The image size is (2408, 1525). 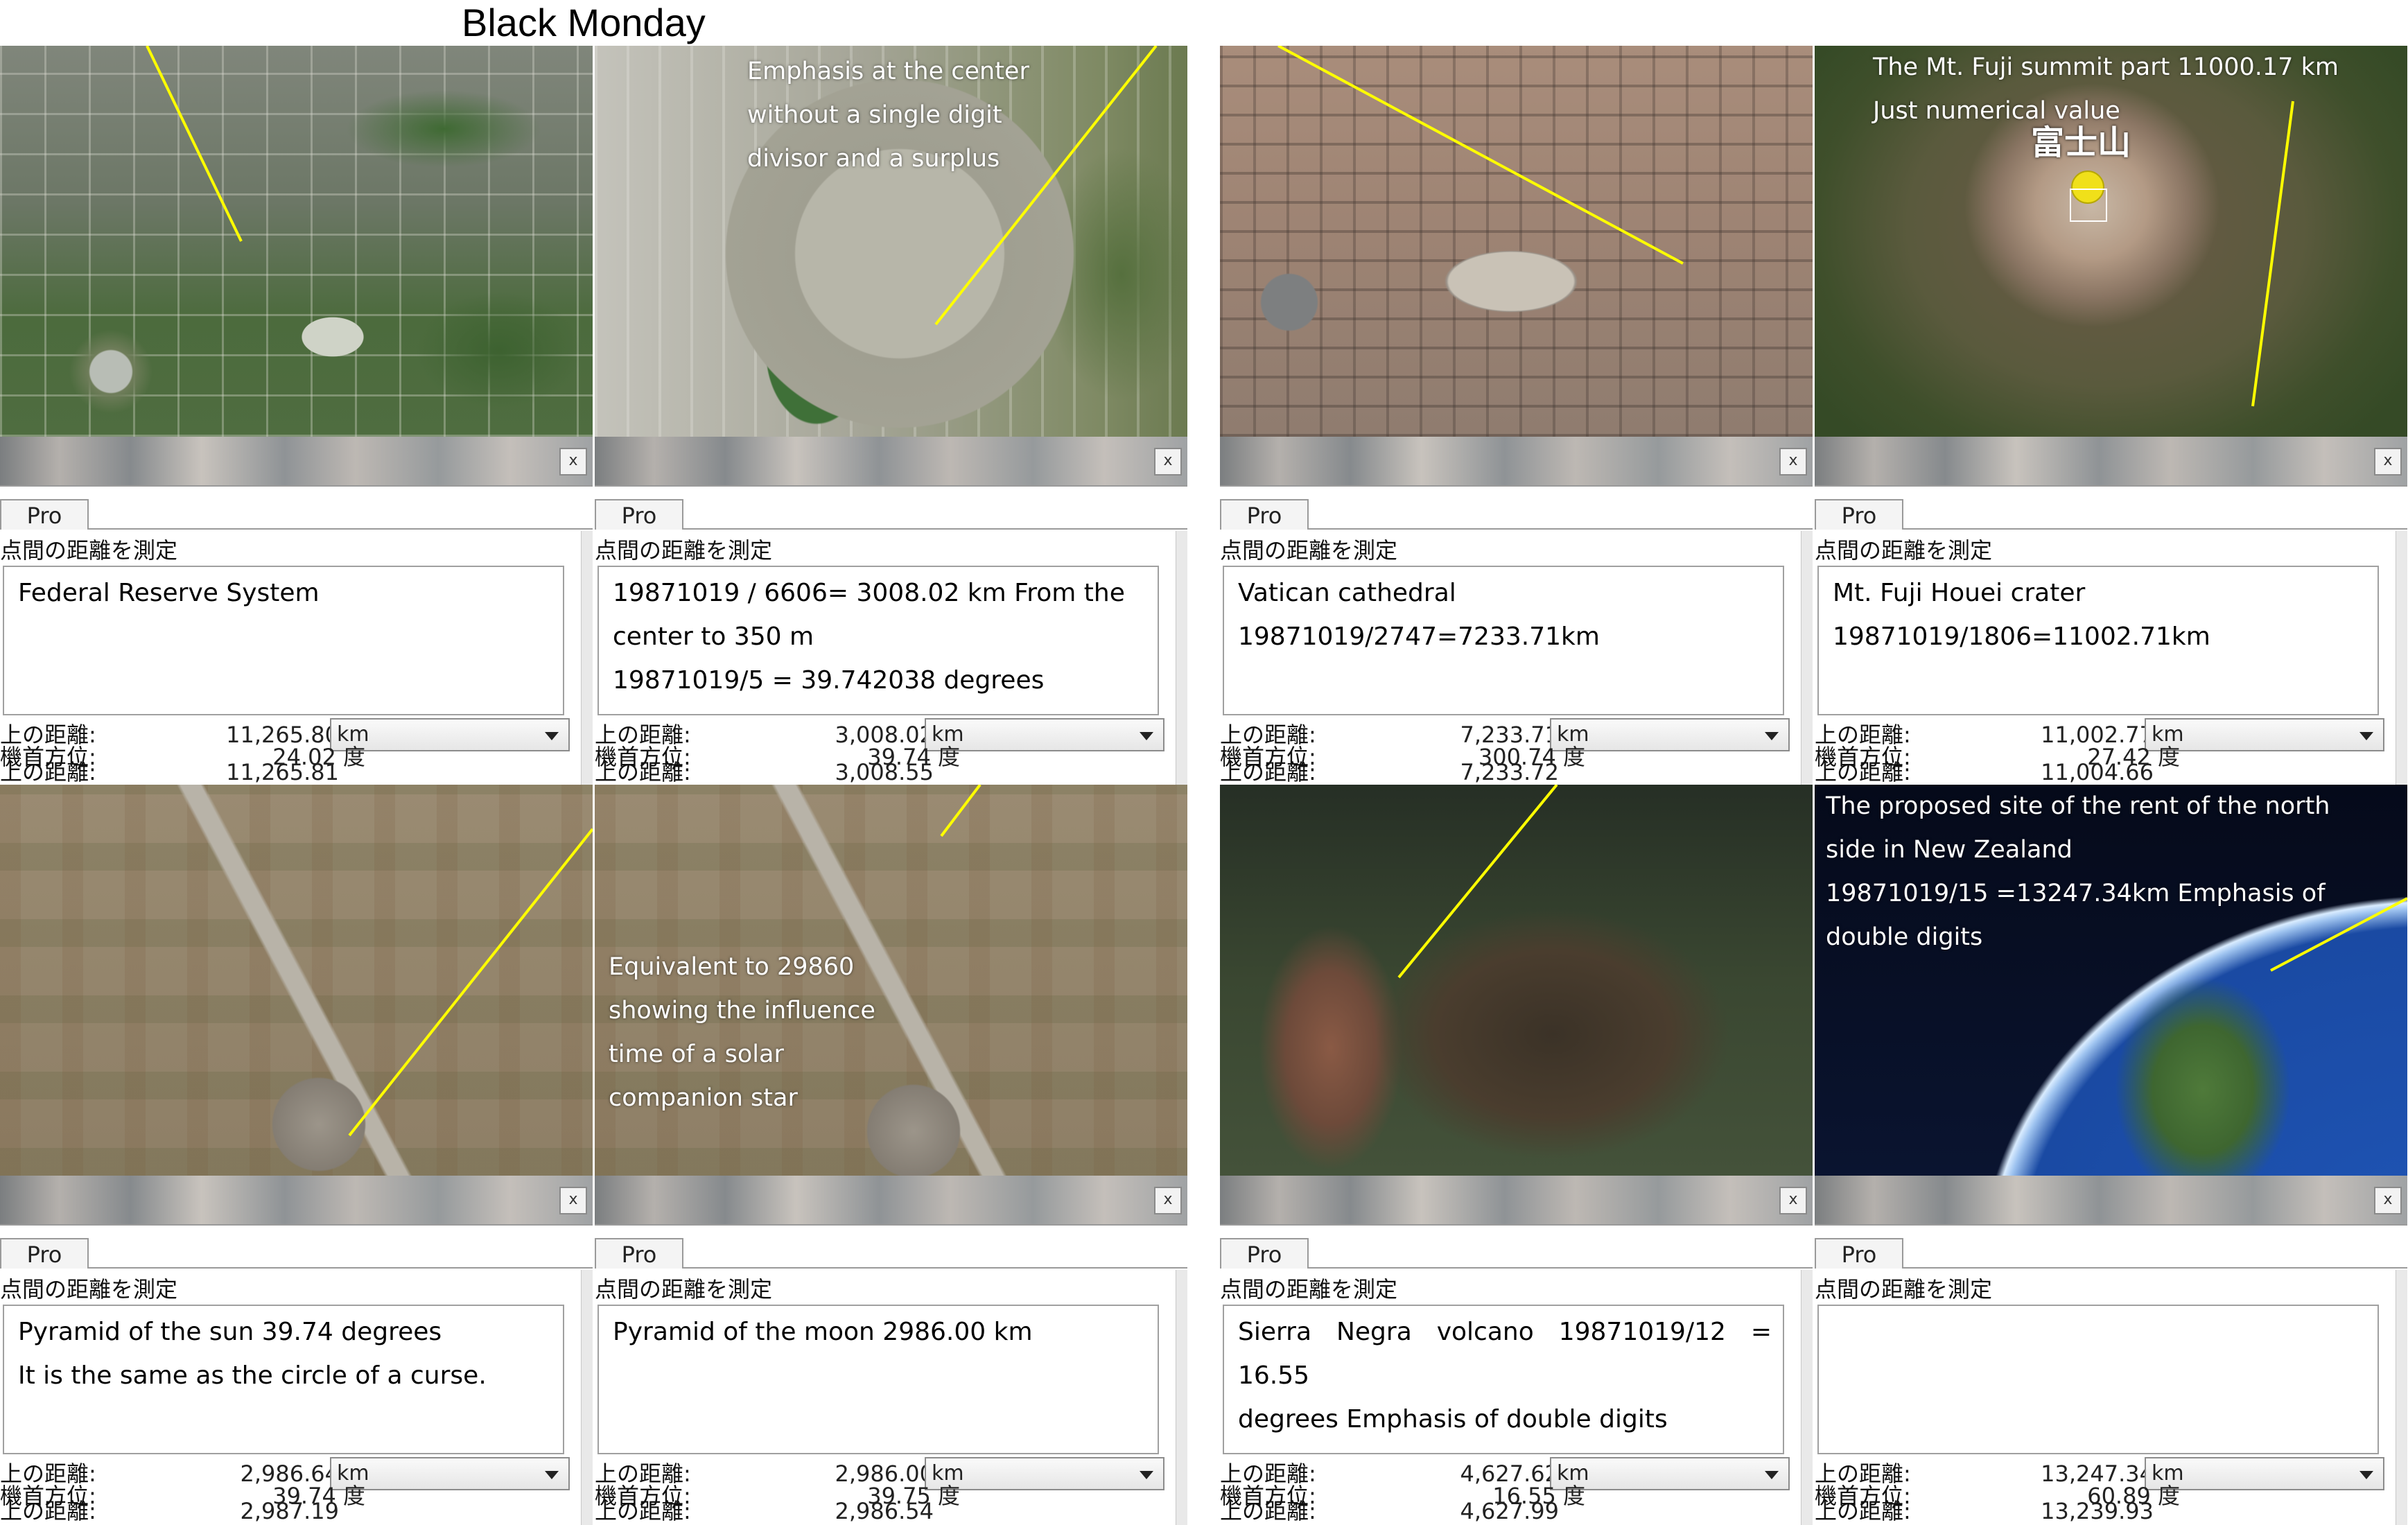 I want to click on annotation-line: side in New Zealand, so click(x=1949, y=850).